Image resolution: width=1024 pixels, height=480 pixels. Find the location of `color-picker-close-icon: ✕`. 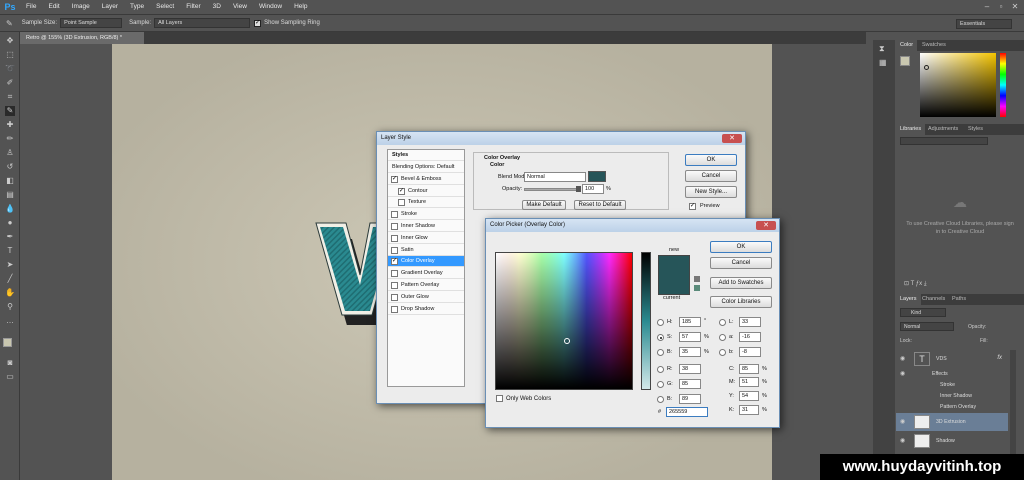

color-picker-close-icon: ✕ is located at coordinates (766, 225).